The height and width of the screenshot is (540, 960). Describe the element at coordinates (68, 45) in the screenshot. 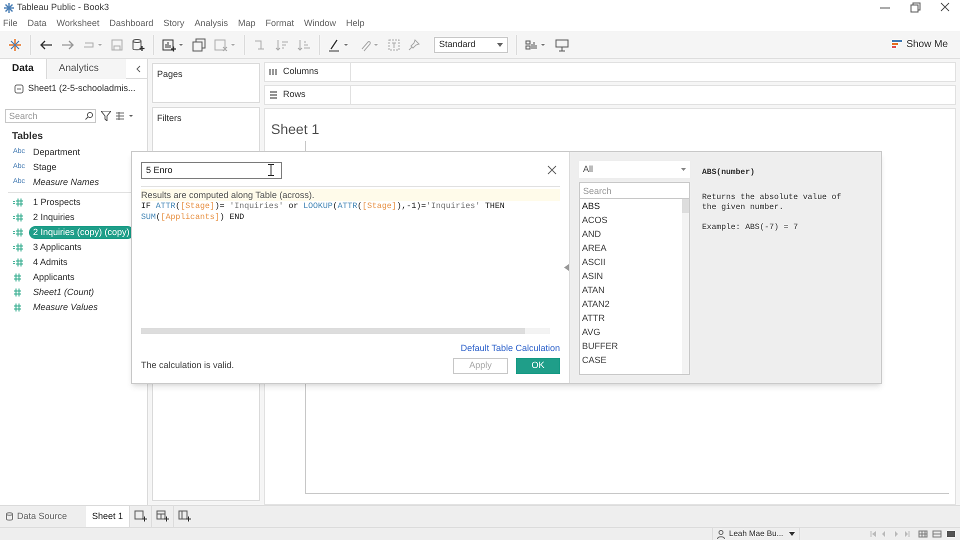

I see `forward-arrow-icon` at that location.